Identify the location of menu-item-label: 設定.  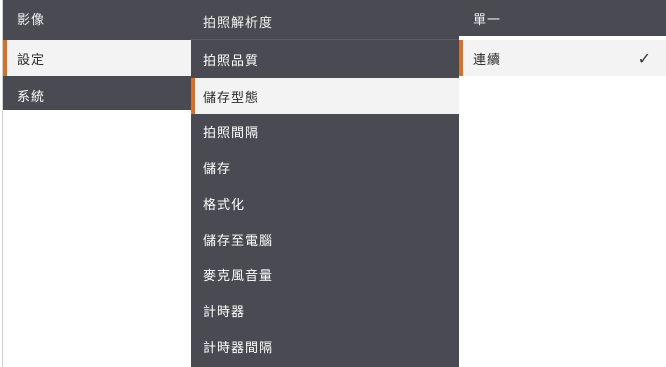
(31, 60).